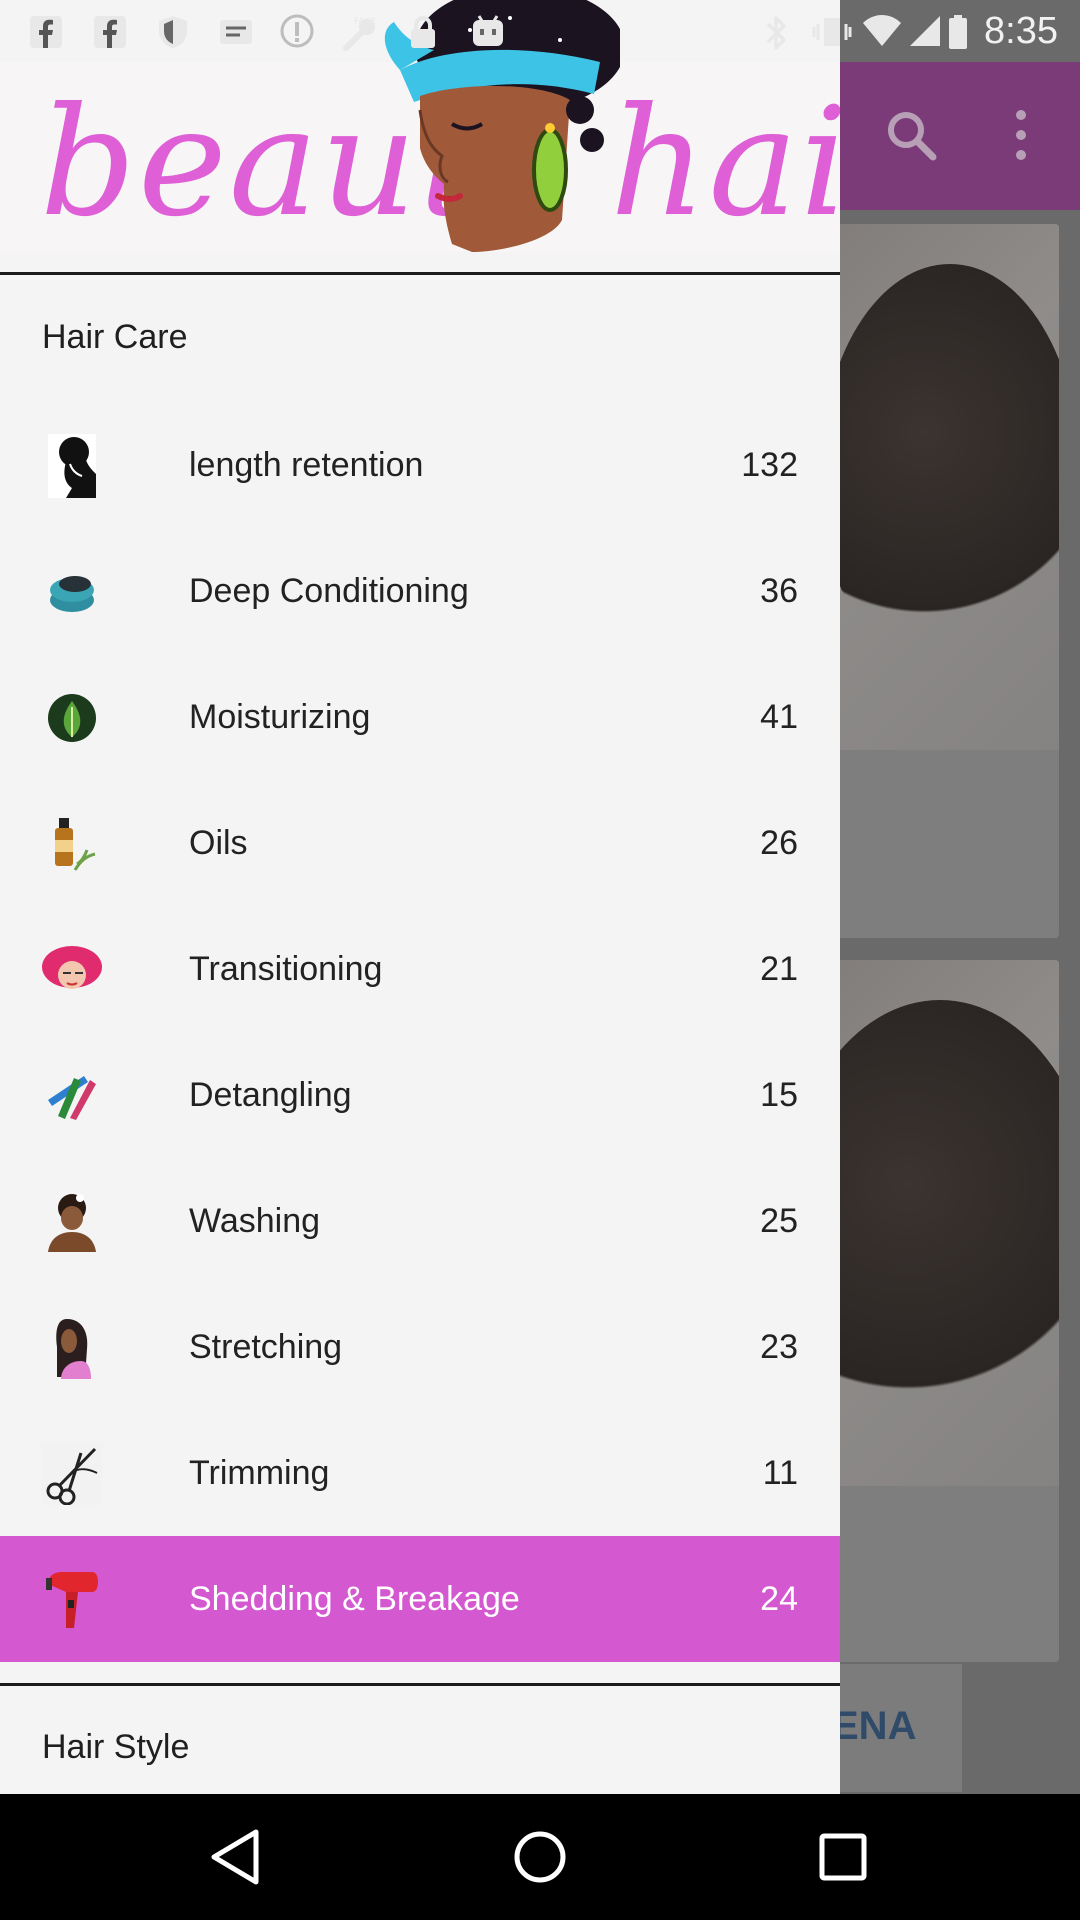  What do you see at coordinates (365, 22) in the screenshot?
I see `svg-text: FAKE` at bounding box center [365, 22].